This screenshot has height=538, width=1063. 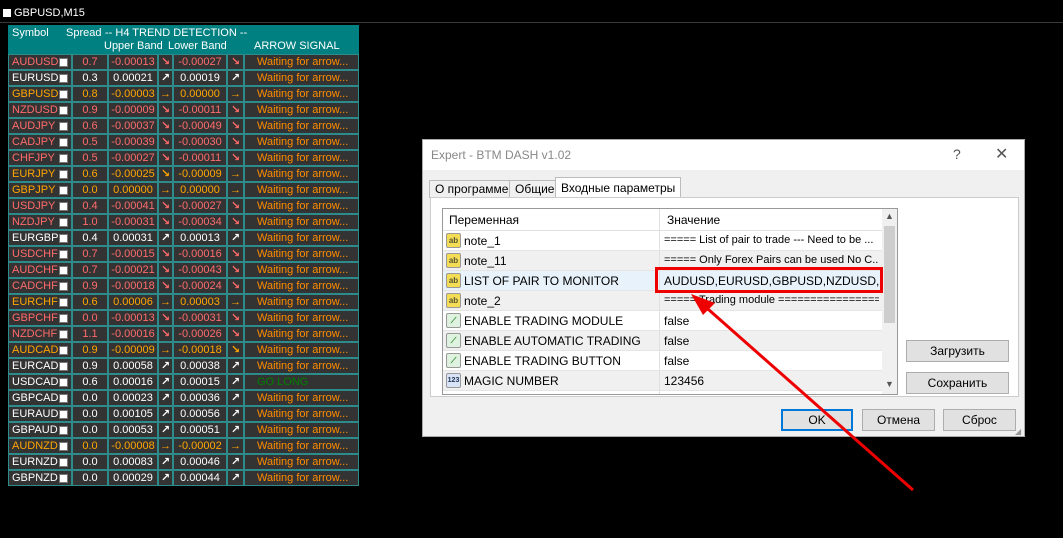 What do you see at coordinates (771, 300) in the screenshot?
I see `parameter-value: ===== Trading module =================` at bounding box center [771, 300].